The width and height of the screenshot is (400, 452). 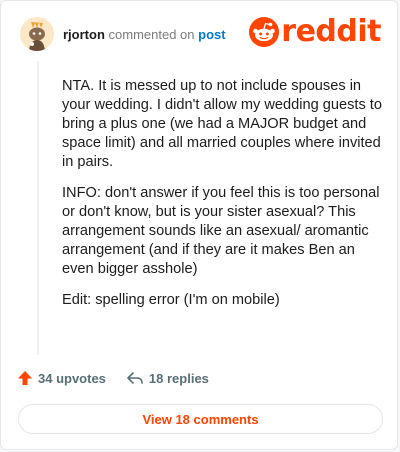 What do you see at coordinates (84, 34) in the screenshot?
I see `username-link: rjorton` at bounding box center [84, 34].